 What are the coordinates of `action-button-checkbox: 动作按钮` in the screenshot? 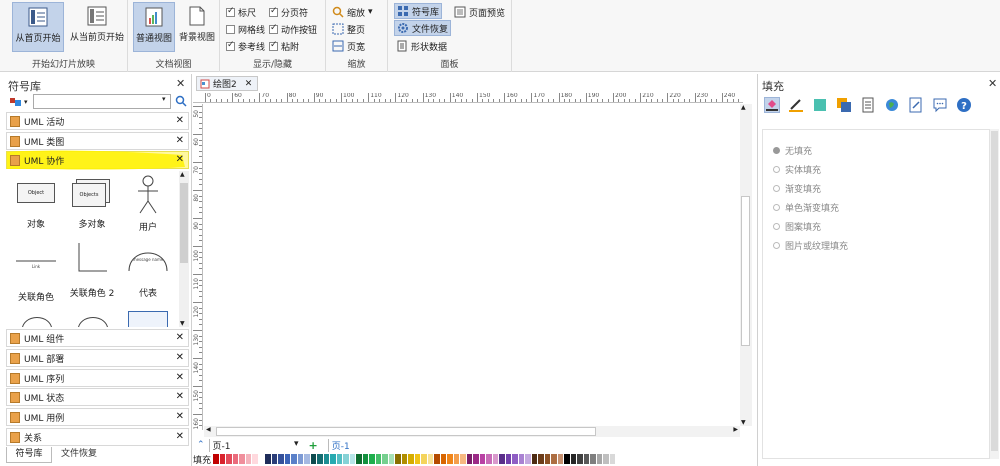 It's located at (293, 29).